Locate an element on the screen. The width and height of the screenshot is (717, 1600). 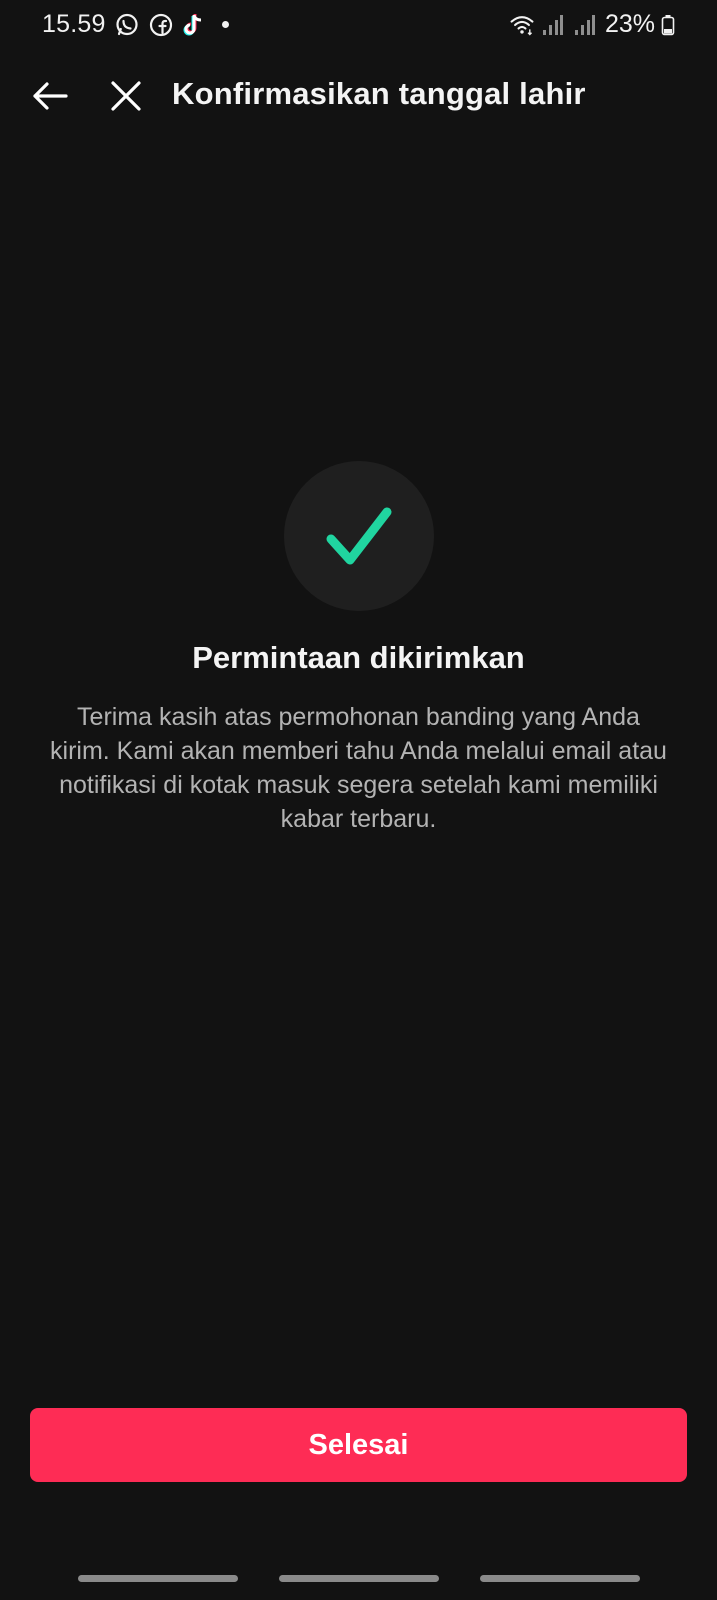
wifi-icon is located at coordinates (522, 25).